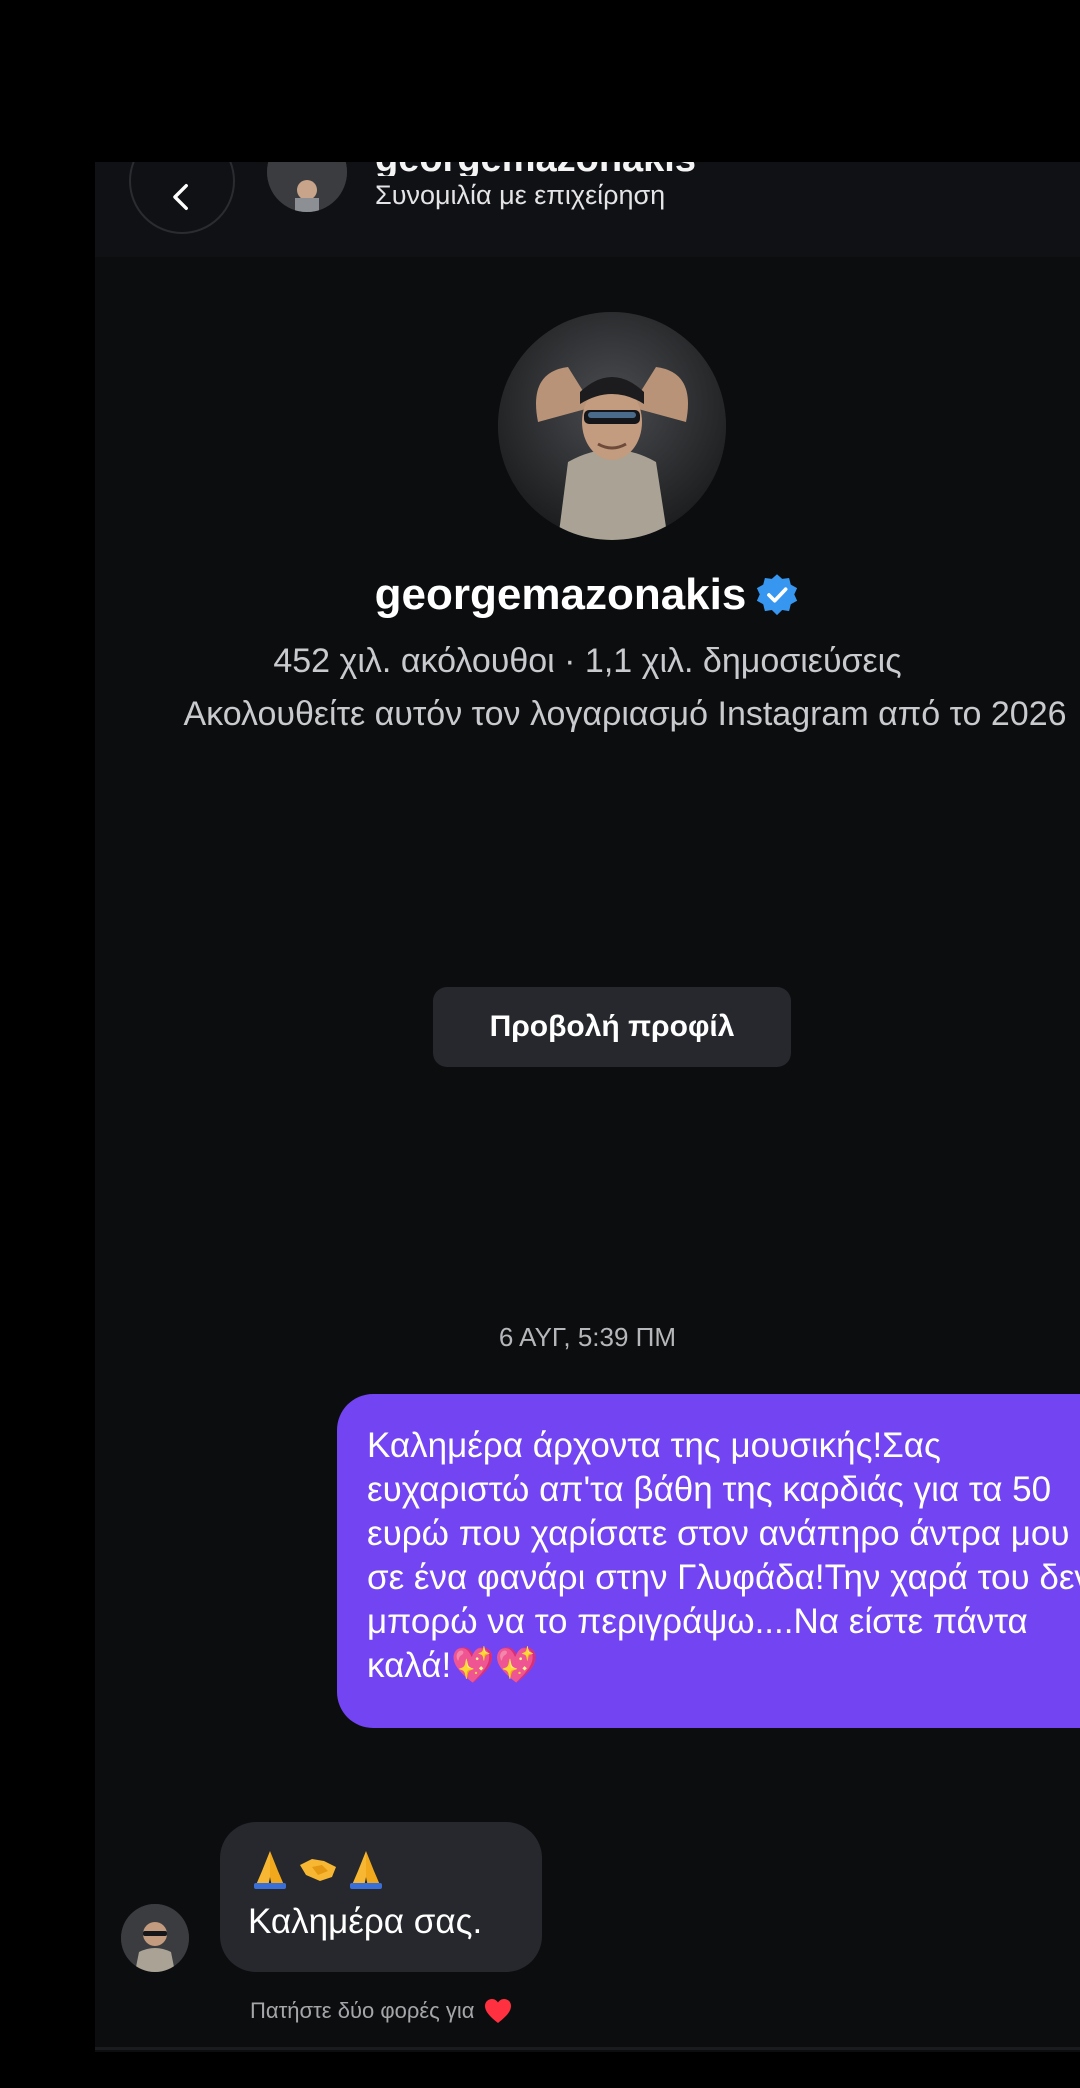 The width and height of the screenshot is (1080, 2088). What do you see at coordinates (365, 1921) in the screenshot?
I see `incoming-message-text: Καλημέρα σας.` at bounding box center [365, 1921].